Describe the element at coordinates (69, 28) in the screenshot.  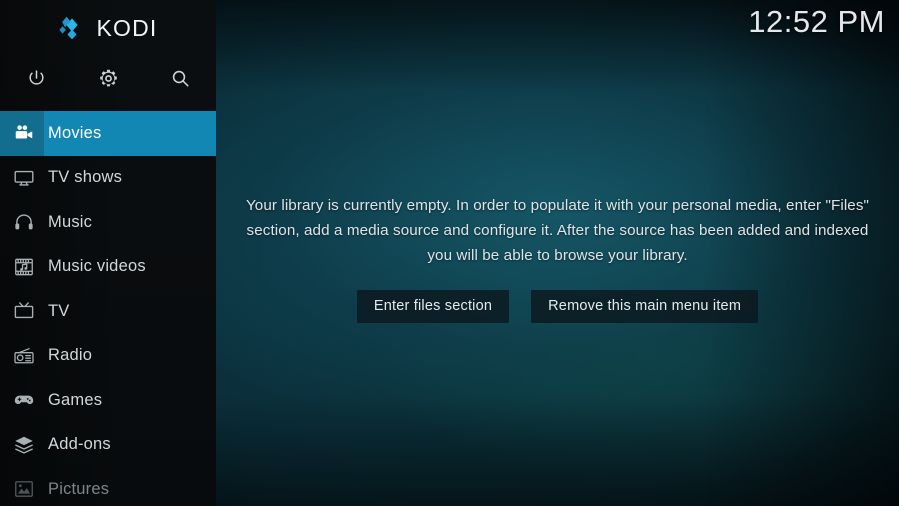
I see `kodi-logo-icon` at that location.